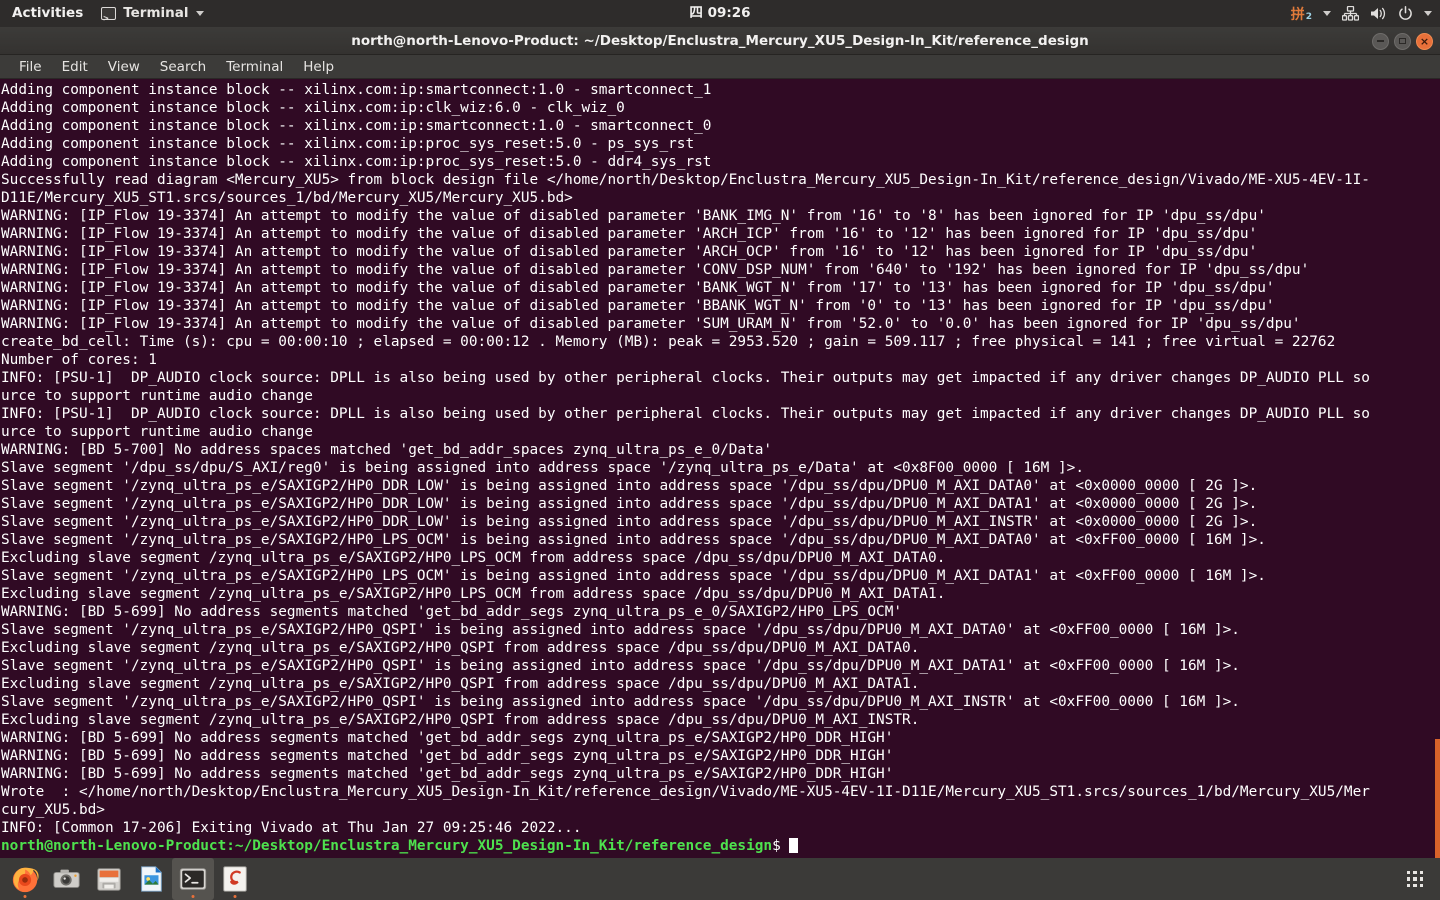 Image resolution: width=1440 pixels, height=900 pixels. I want to click on document-icon, so click(151, 879).